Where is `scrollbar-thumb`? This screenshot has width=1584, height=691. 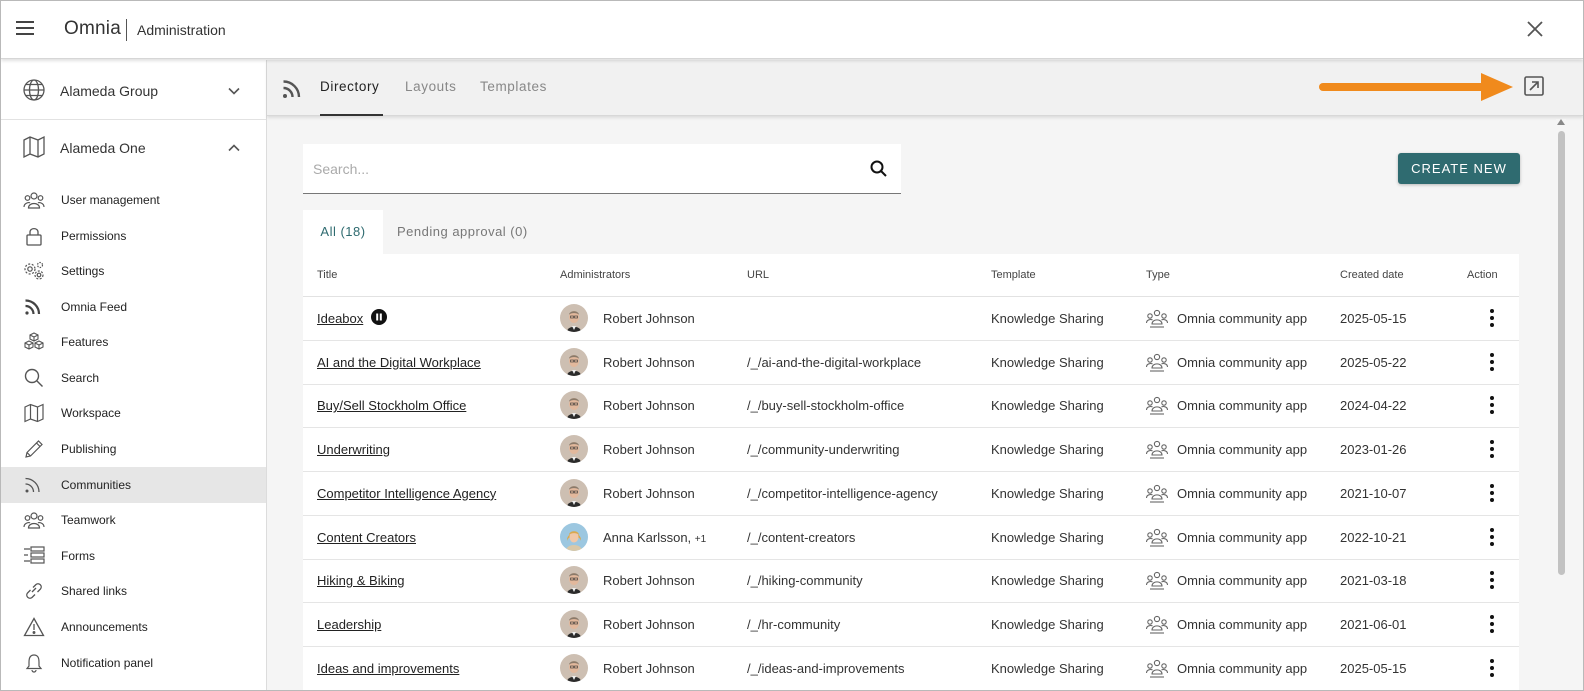
scrollbar-thumb is located at coordinates (1561, 353).